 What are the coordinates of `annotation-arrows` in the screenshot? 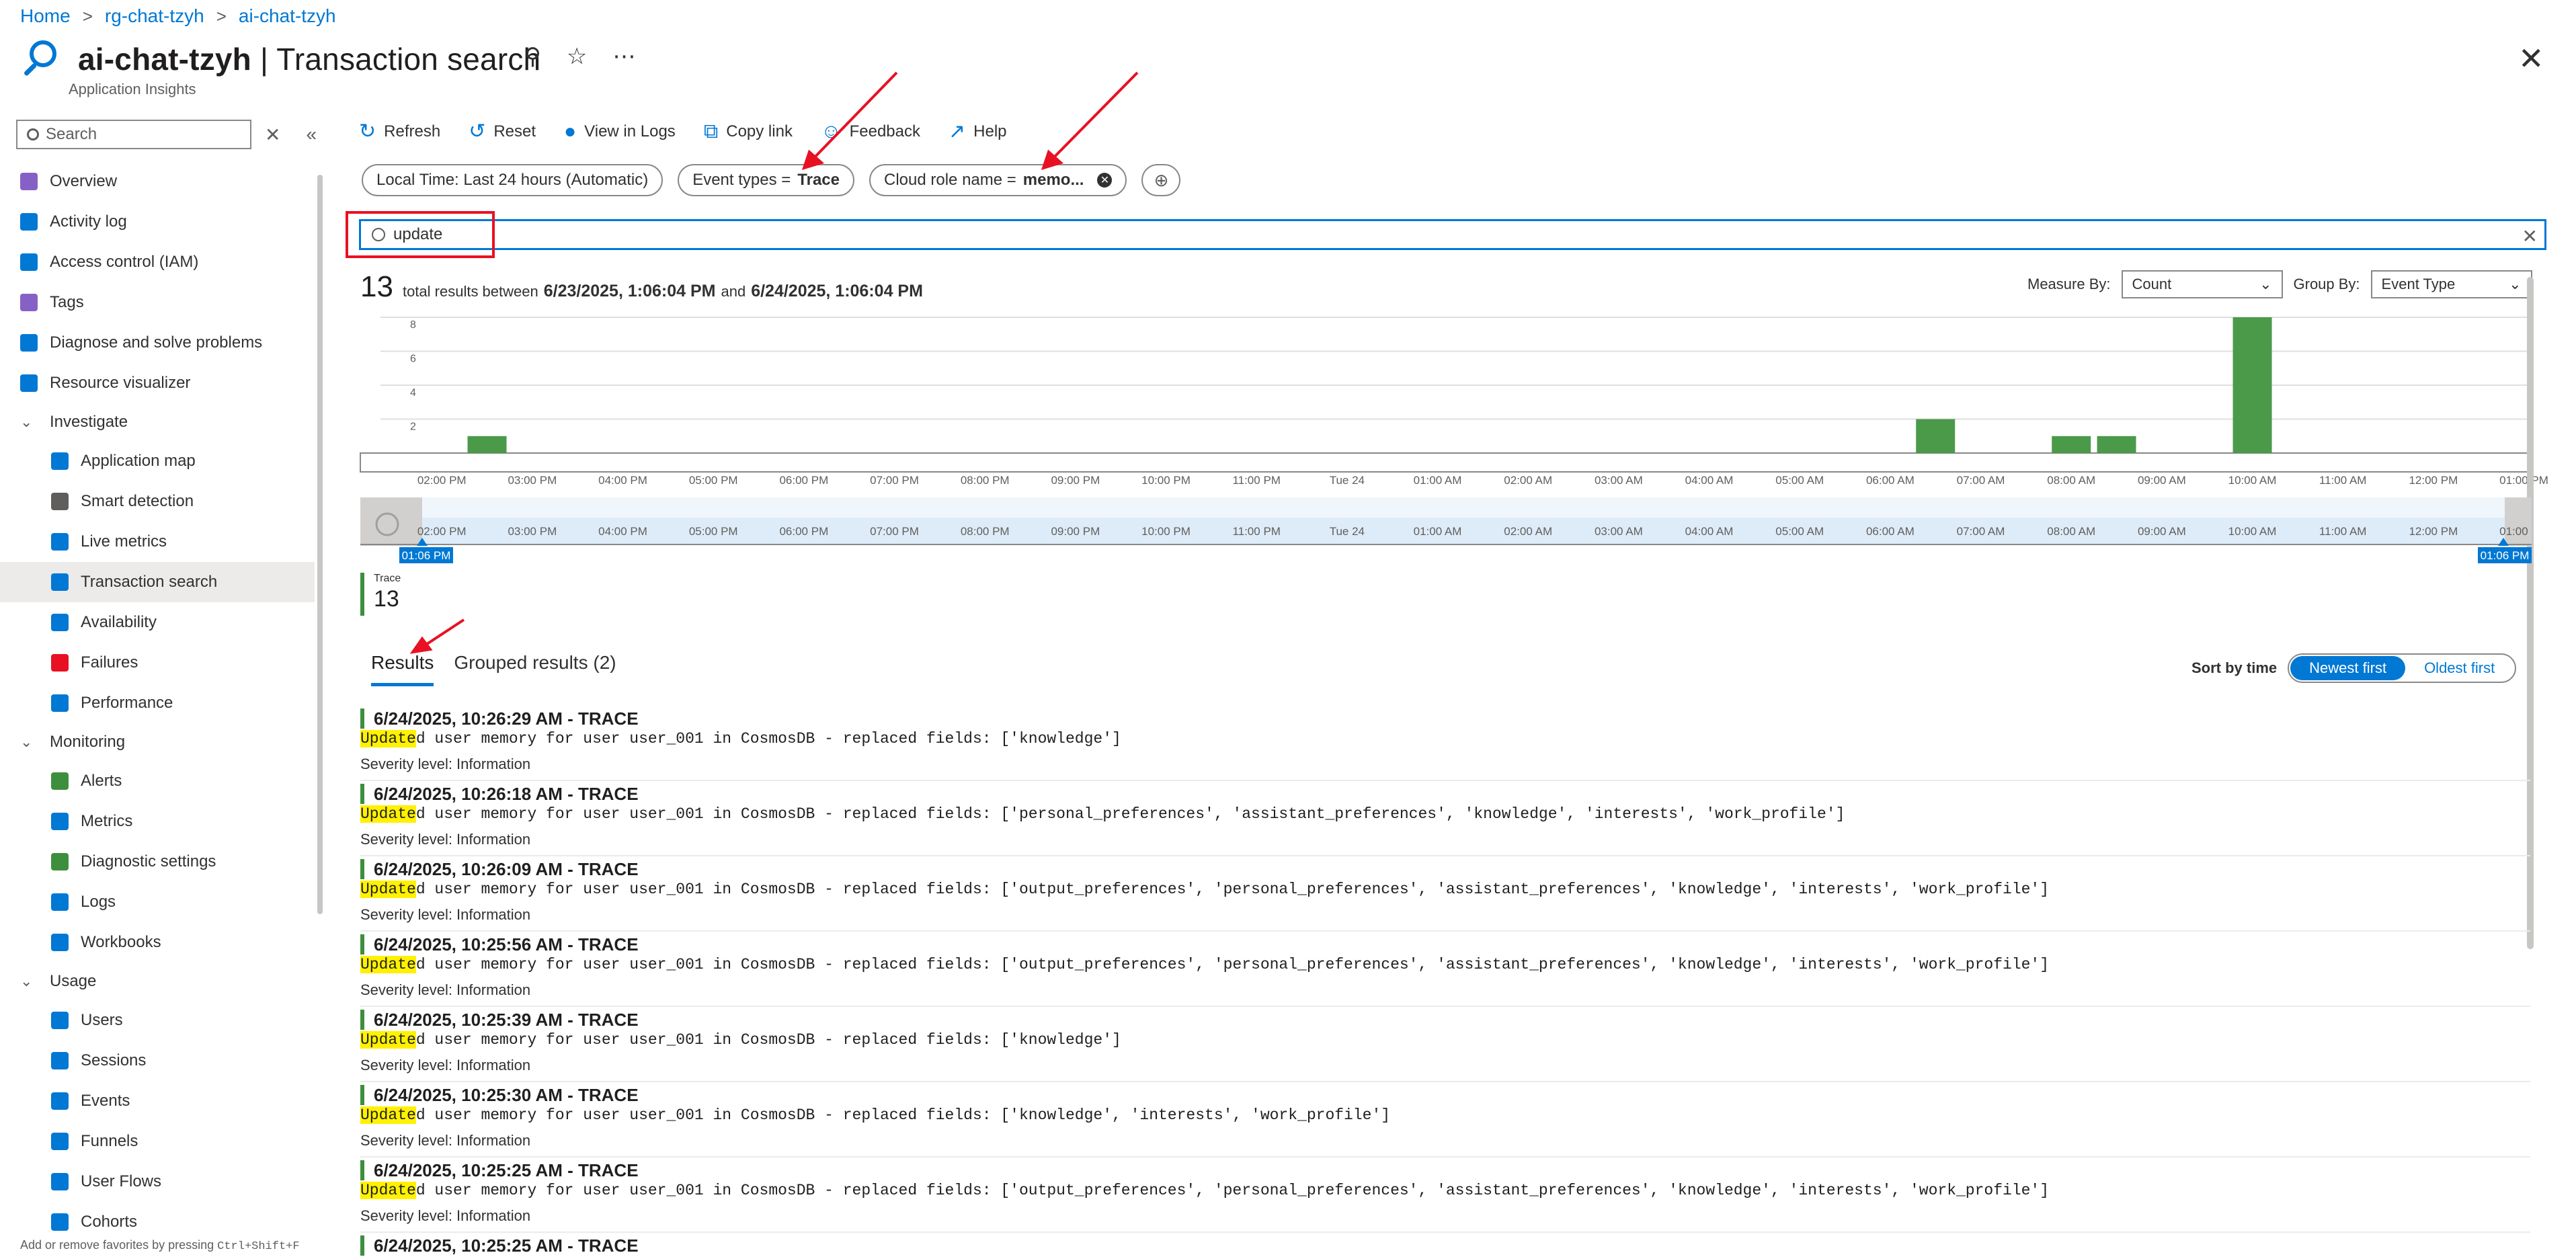 It's located at (774, 362).